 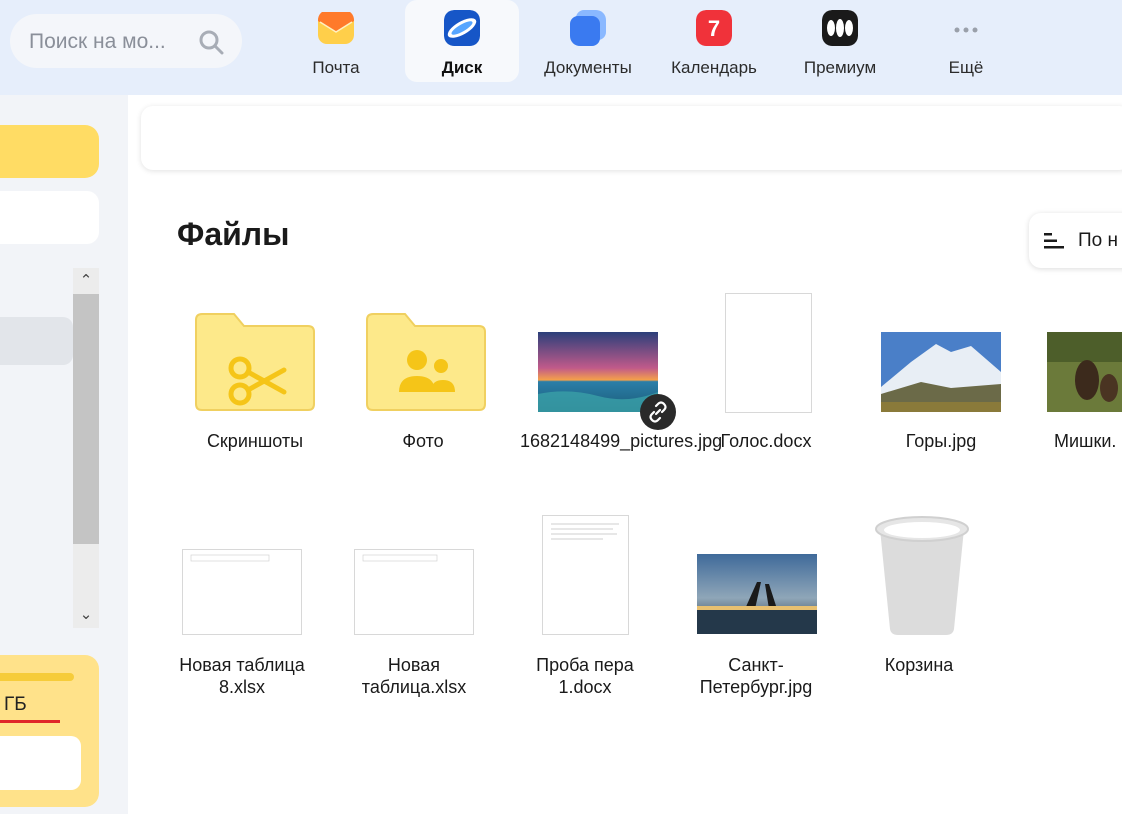 What do you see at coordinates (36, 341) in the screenshot?
I see `sidebar-item-active` at bounding box center [36, 341].